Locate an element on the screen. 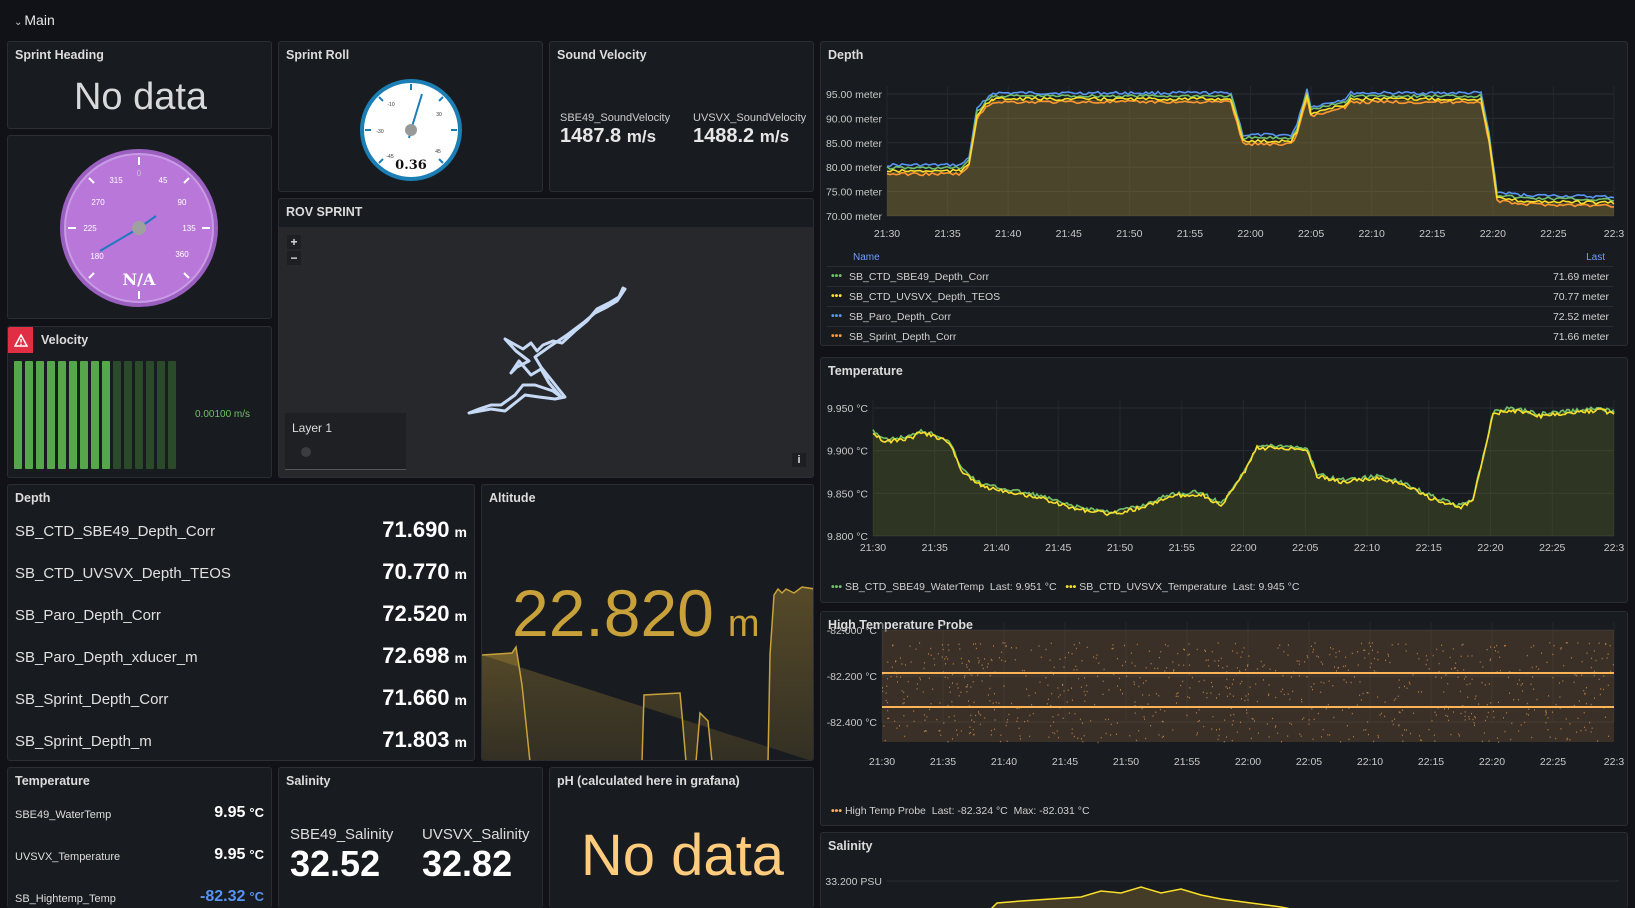  stat-value: 70.770 m is located at coordinates (424, 572).